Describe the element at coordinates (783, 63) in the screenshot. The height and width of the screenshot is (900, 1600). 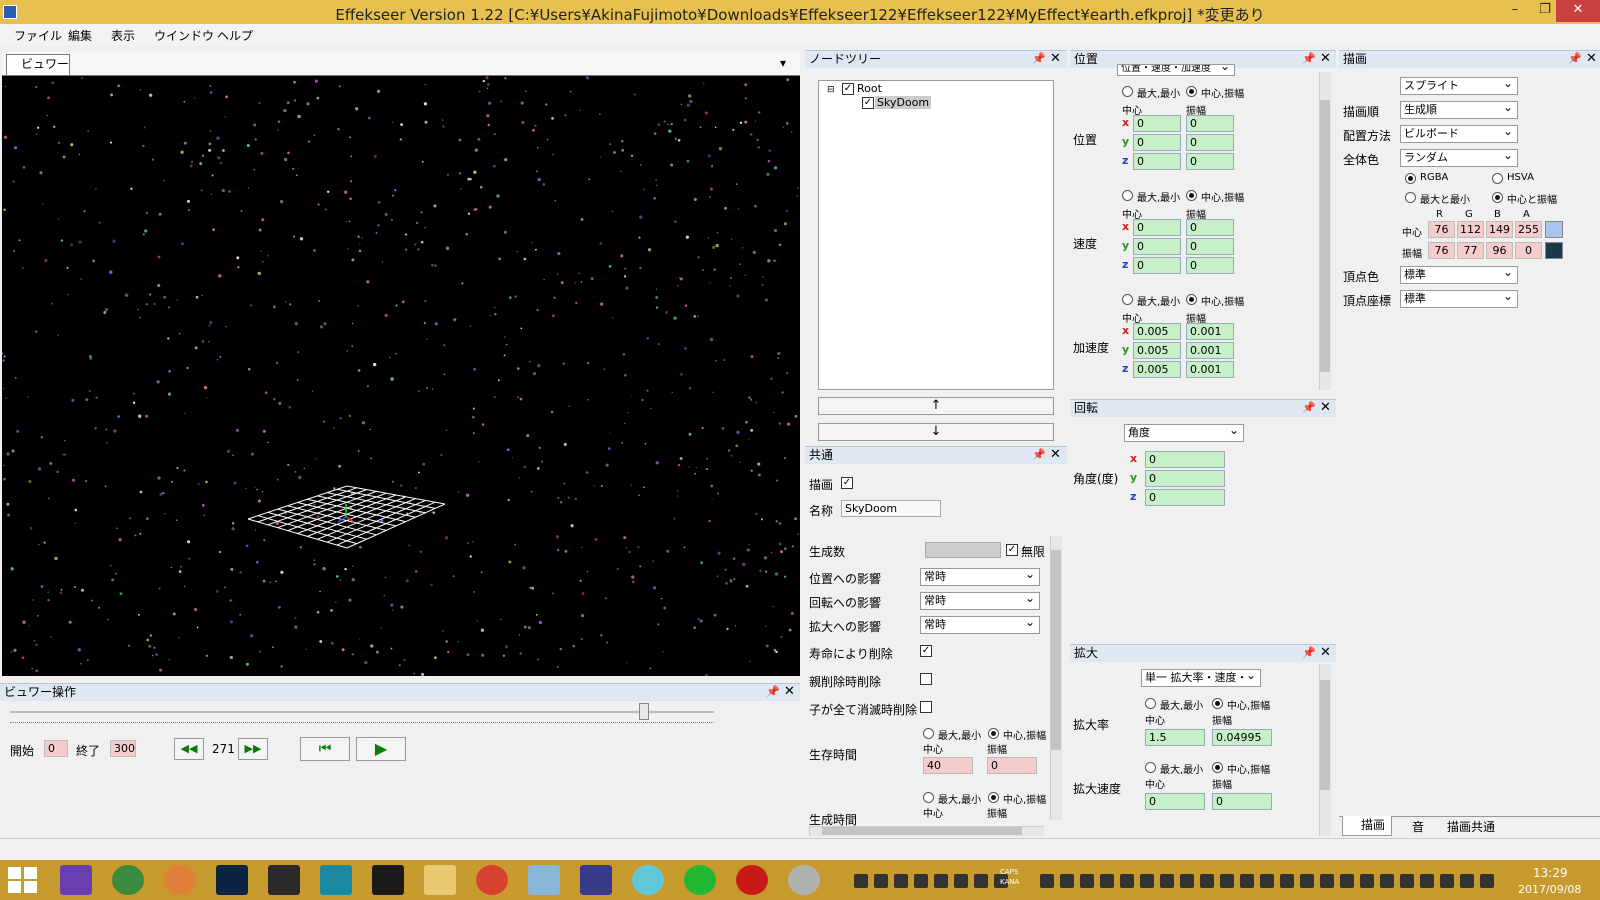
I see `viewer-dropdown-icon: ▾` at that location.